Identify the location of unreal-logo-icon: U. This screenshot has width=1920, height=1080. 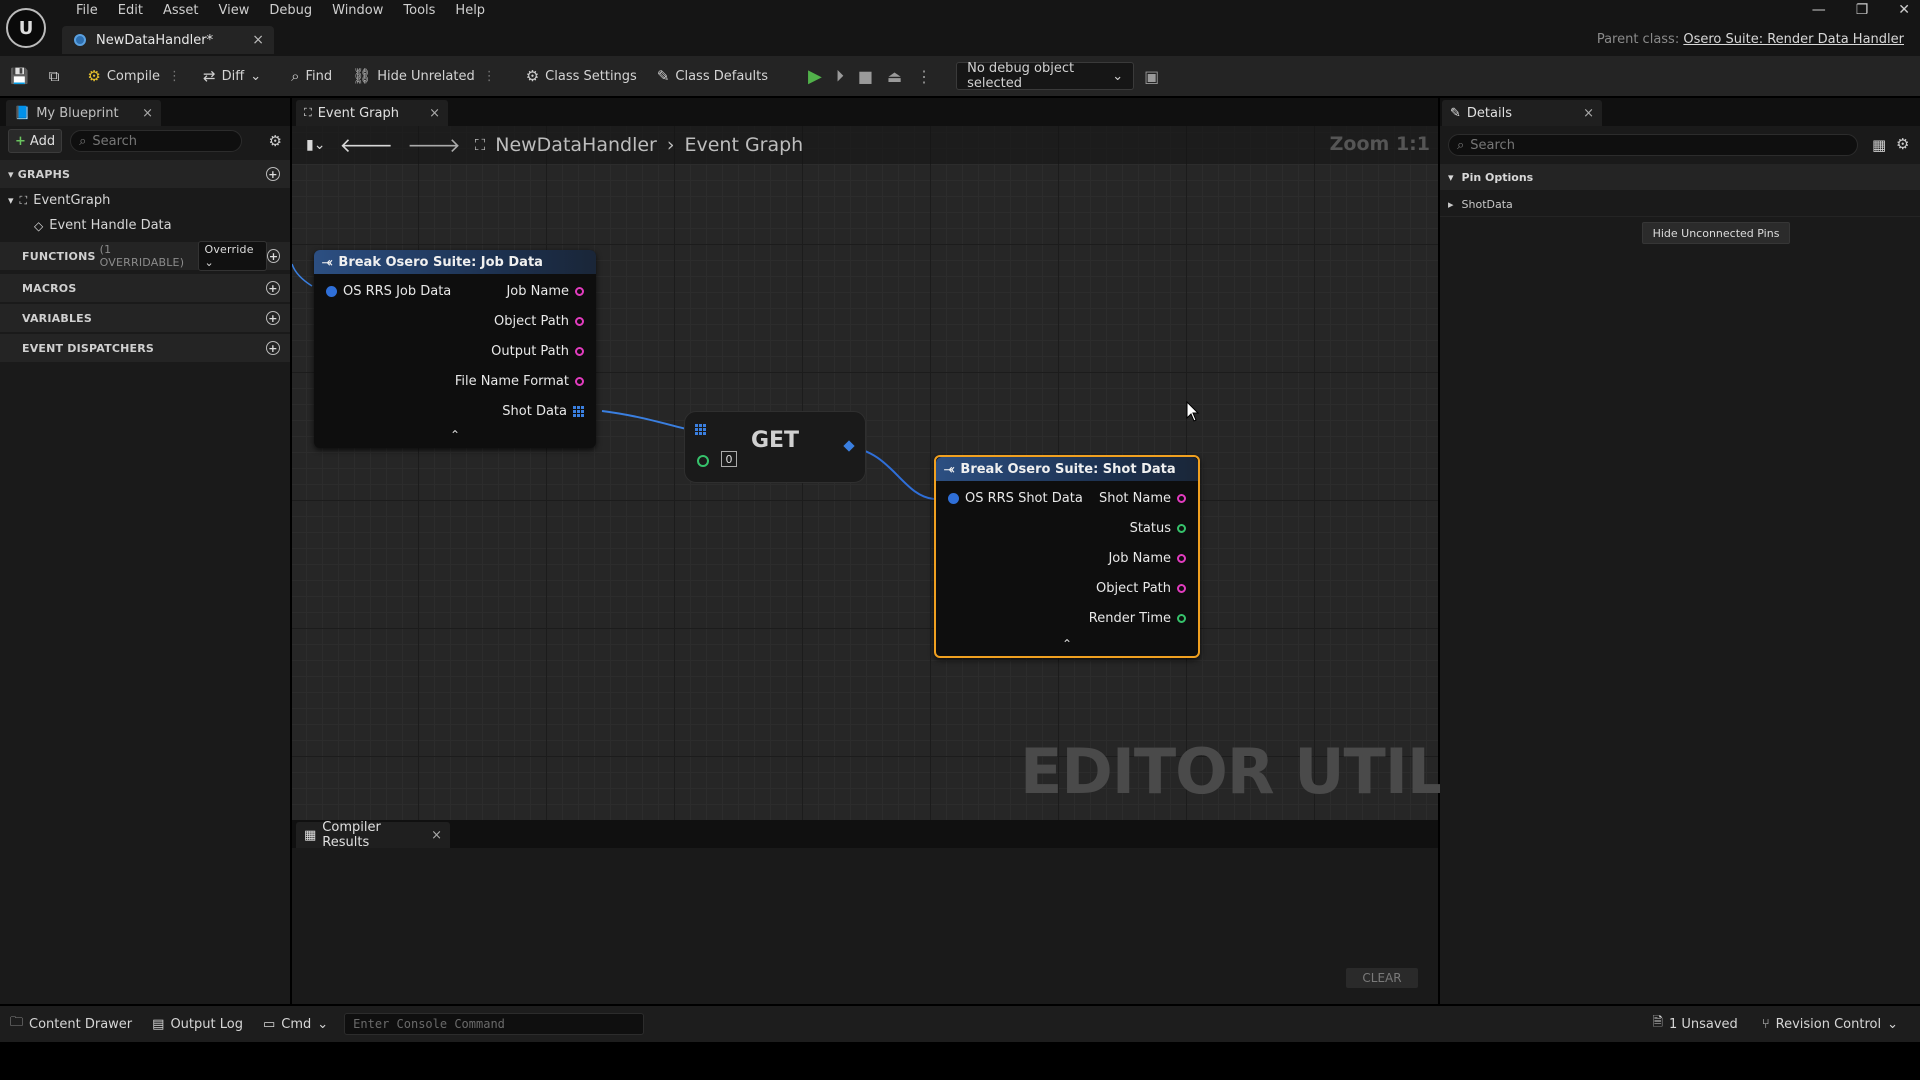
(26, 28).